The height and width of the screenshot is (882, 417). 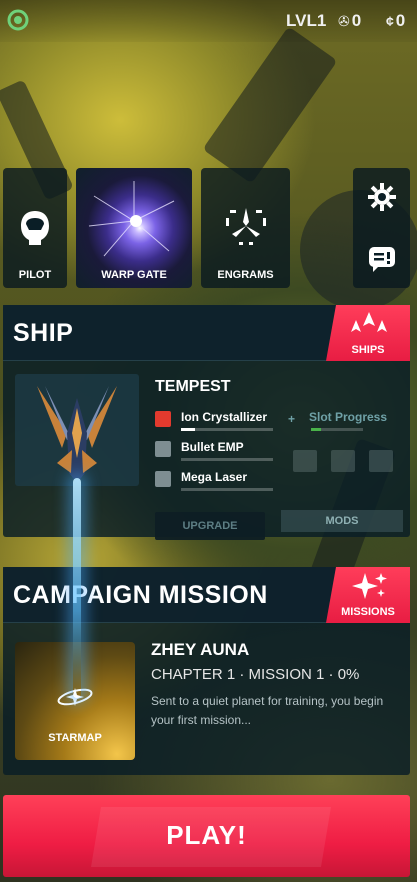 I want to click on weapon-name: Bullet EMP, so click(x=212, y=447).